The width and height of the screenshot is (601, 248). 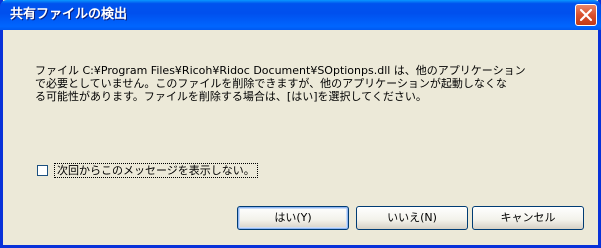 I want to click on dont-show-again-label: 次回からこのメッセージを表示しない。, so click(x=156, y=170).